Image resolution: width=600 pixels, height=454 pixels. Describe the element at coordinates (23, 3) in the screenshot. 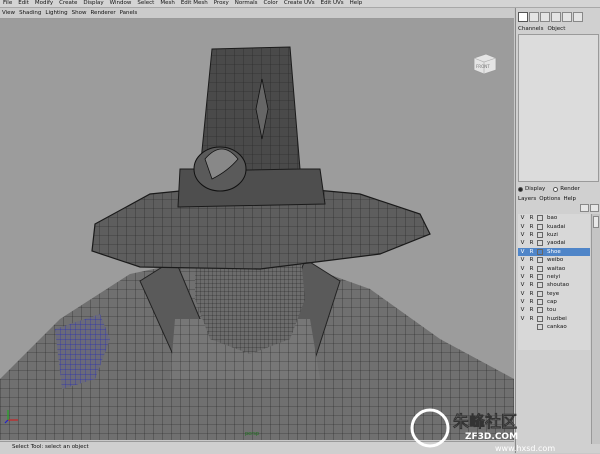

I see `menu-edit: Edit` at that location.